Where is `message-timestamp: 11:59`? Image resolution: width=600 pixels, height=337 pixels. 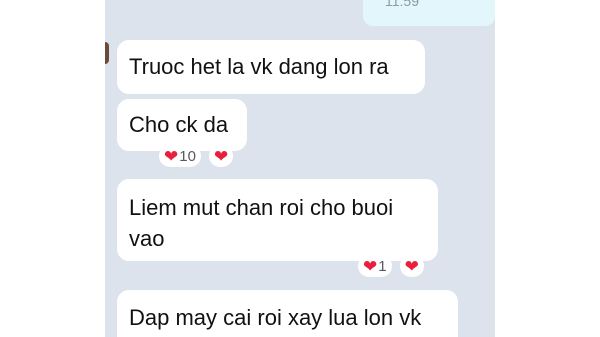 message-timestamp: 11:59 is located at coordinates (402, 4).